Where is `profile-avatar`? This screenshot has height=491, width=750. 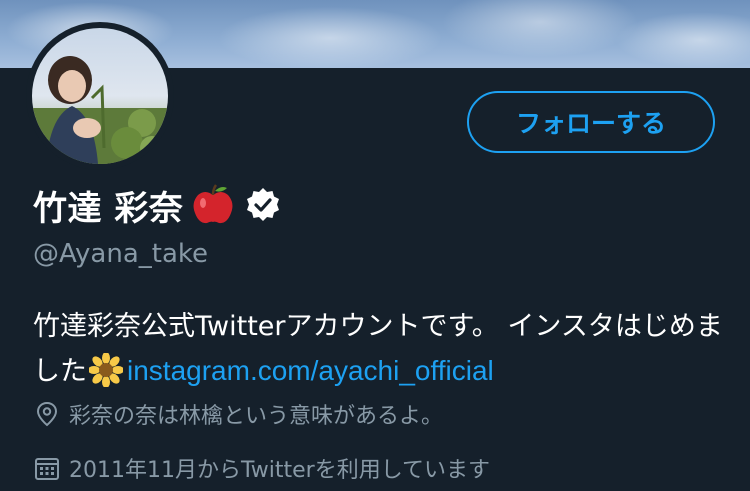 profile-avatar is located at coordinates (100, 96).